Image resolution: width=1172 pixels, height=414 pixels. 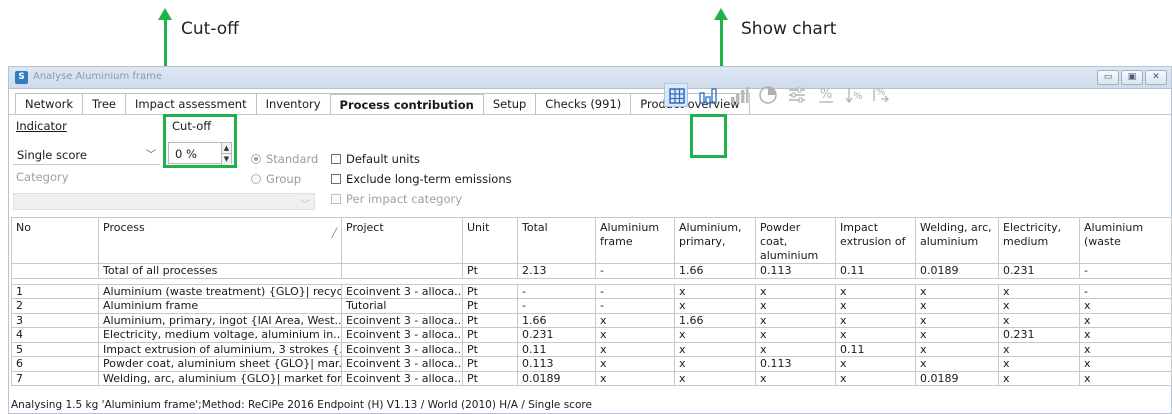 What do you see at coordinates (49, 104) in the screenshot?
I see `tab-network: Network` at bounding box center [49, 104].